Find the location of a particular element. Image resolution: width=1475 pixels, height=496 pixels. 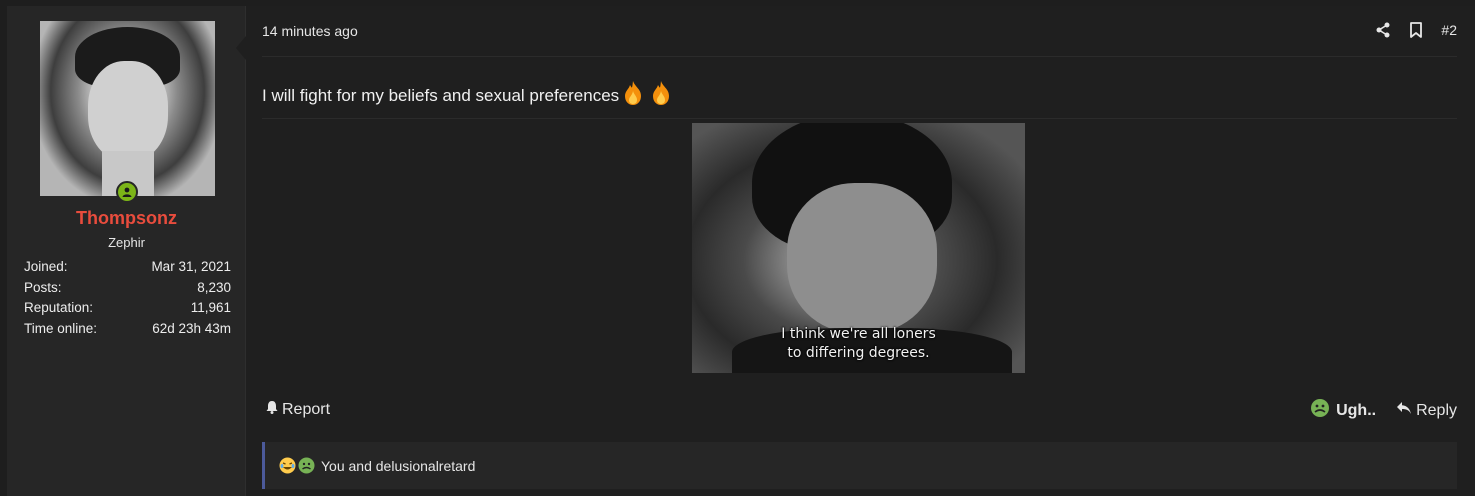

reaction-label: Ugh.. is located at coordinates (1356, 410).